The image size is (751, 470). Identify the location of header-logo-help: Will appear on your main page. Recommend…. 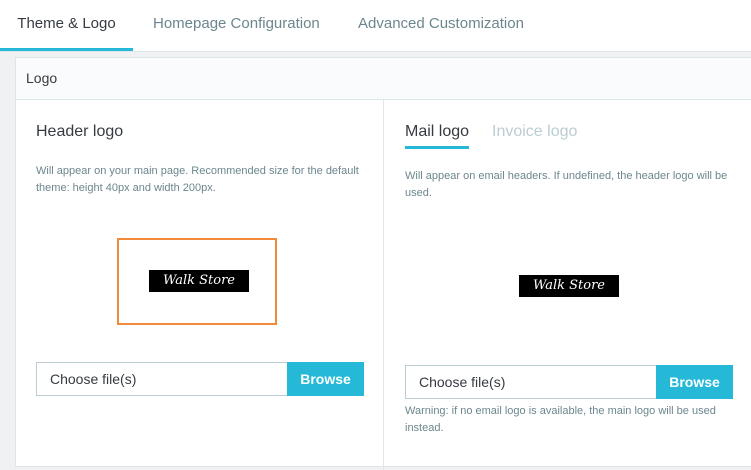
(197, 179).